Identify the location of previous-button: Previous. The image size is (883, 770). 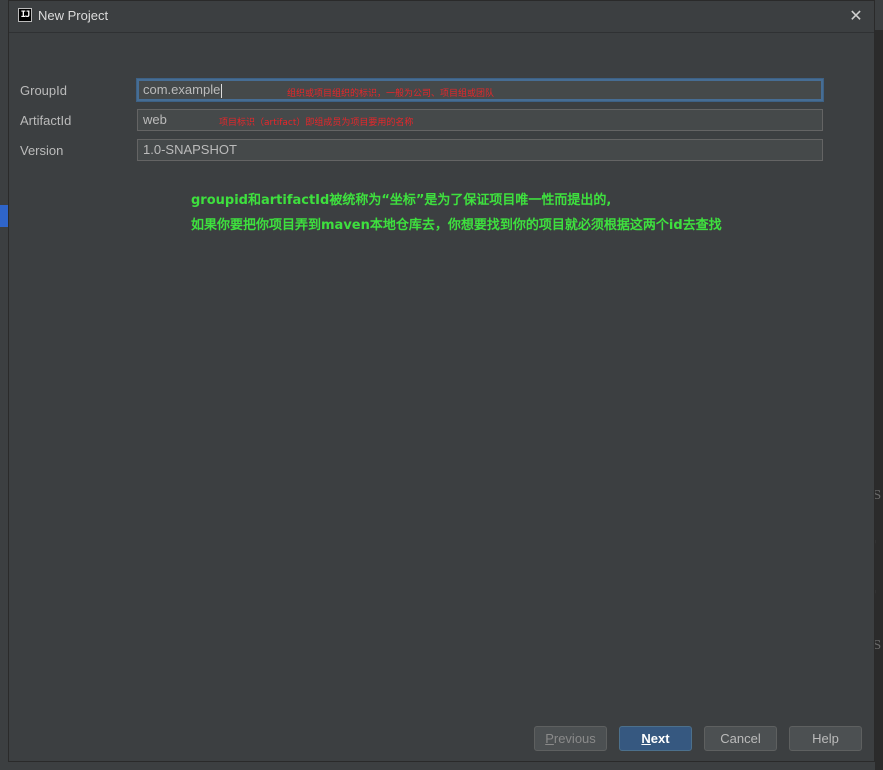
(570, 738).